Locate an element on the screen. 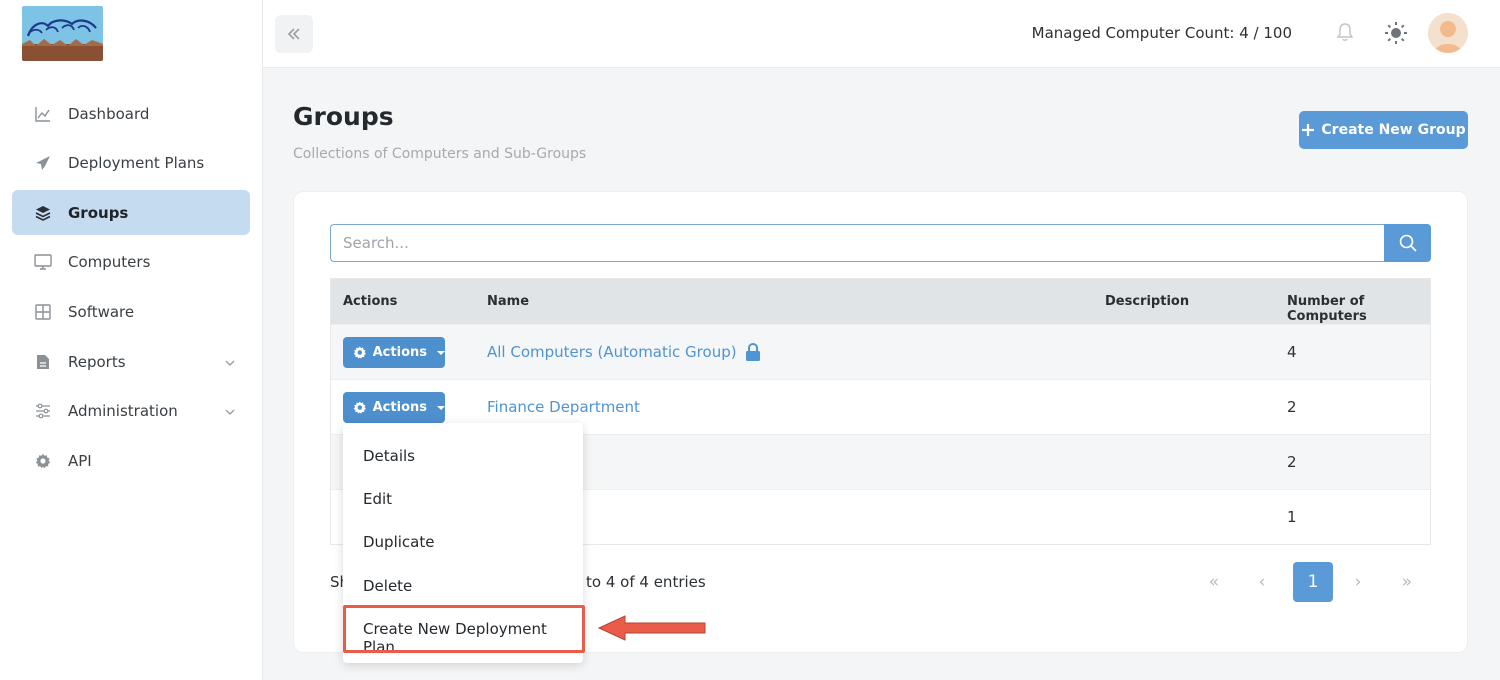 This screenshot has height=680, width=1500. search-input is located at coordinates (857, 243).